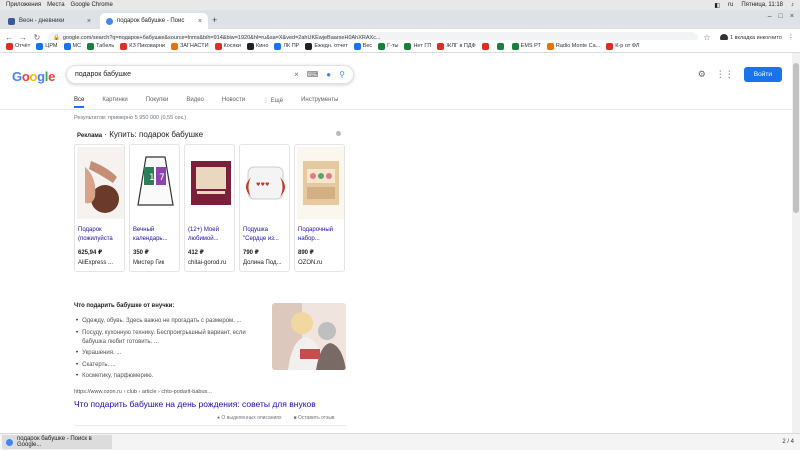 The width and height of the screenshot is (800, 450). What do you see at coordinates (417, 46) in the screenshot?
I see `bookmark-item: Нет ГП` at bounding box center [417, 46].